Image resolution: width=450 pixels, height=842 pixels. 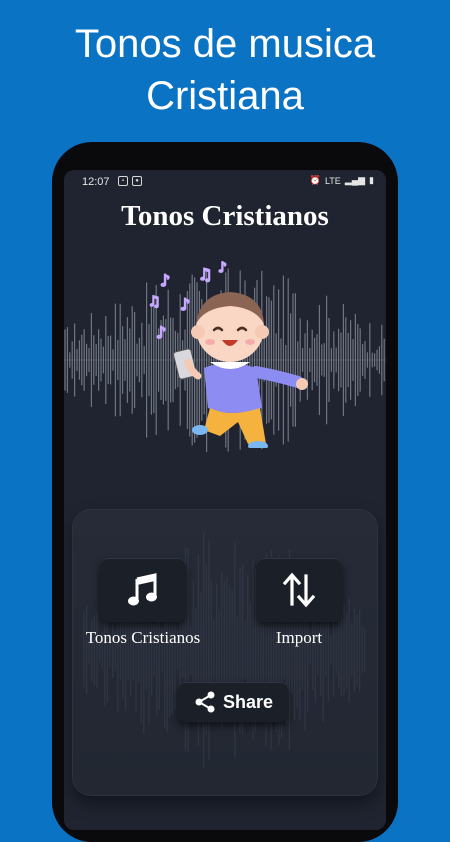 What do you see at coordinates (225, 182) in the screenshot?
I see `status-bar: 12:07 ▪ ● ⏰ LTE ▂▄▆ ▮` at bounding box center [225, 182].